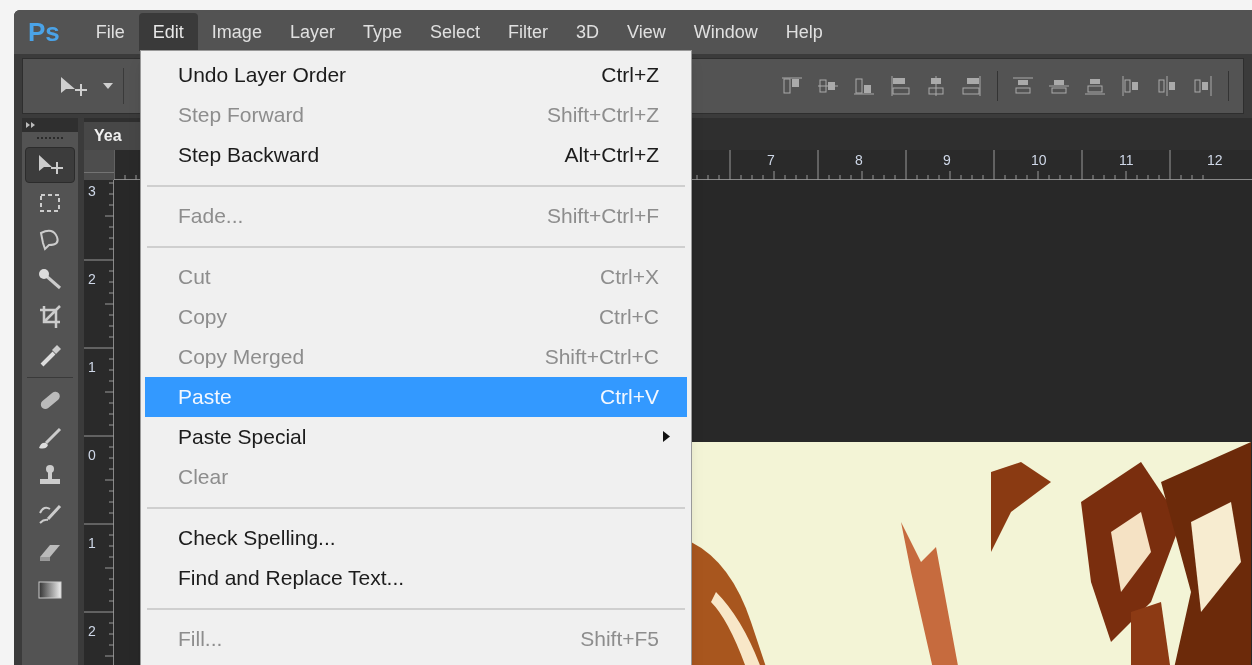 This screenshot has height=665, width=1252. What do you see at coordinates (1126, 160) in the screenshot?
I see `ruler-label: 11` at bounding box center [1126, 160].